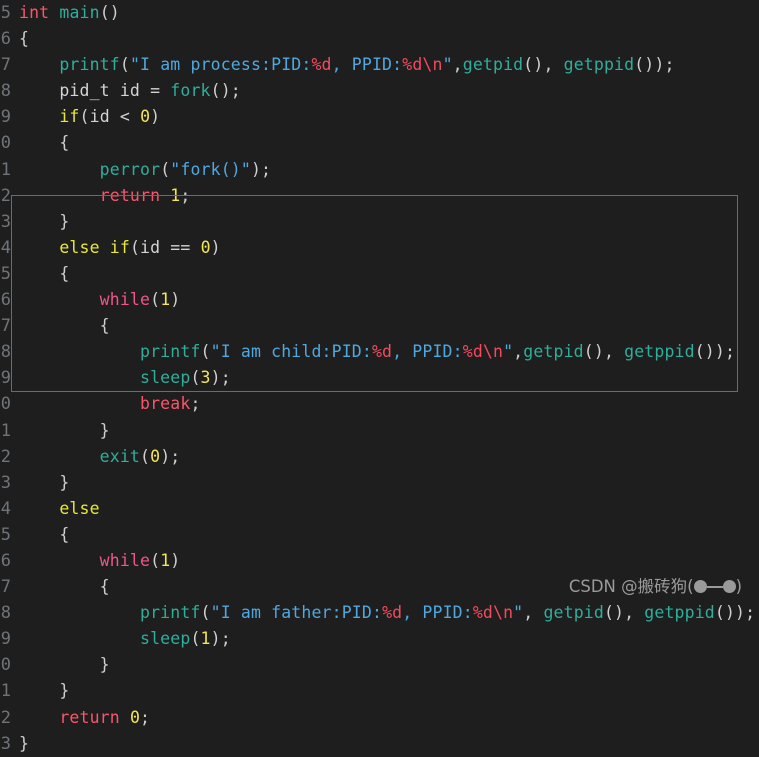 The width and height of the screenshot is (759, 757). What do you see at coordinates (379, 457) in the screenshot?
I see `code-line: 22 exit(0);` at bounding box center [379, 457].